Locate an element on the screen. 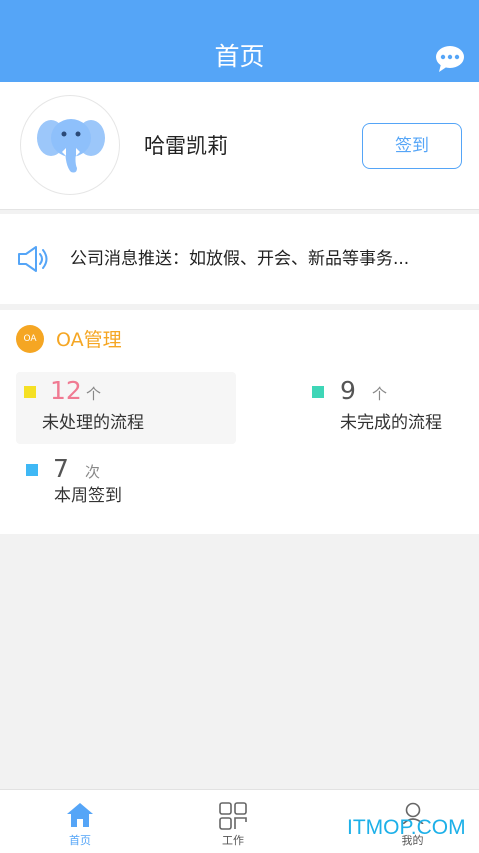 The height and width of the screenshot is (853, 479). tab-home: 首页 is located at coordinates (80, 821).